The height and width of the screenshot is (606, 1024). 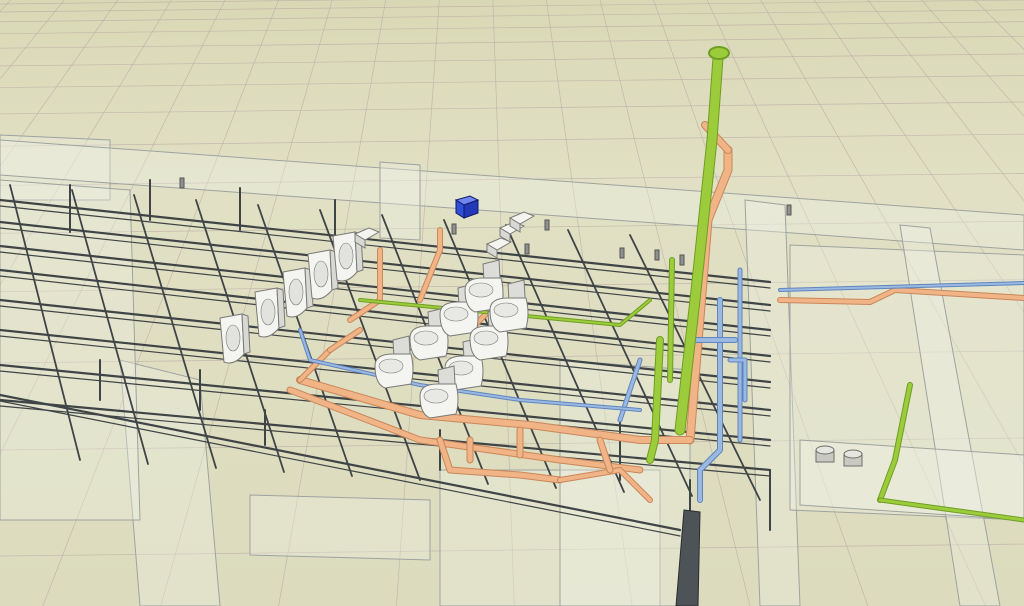 I want to click on floor-slab, so click(x=340, y=527).